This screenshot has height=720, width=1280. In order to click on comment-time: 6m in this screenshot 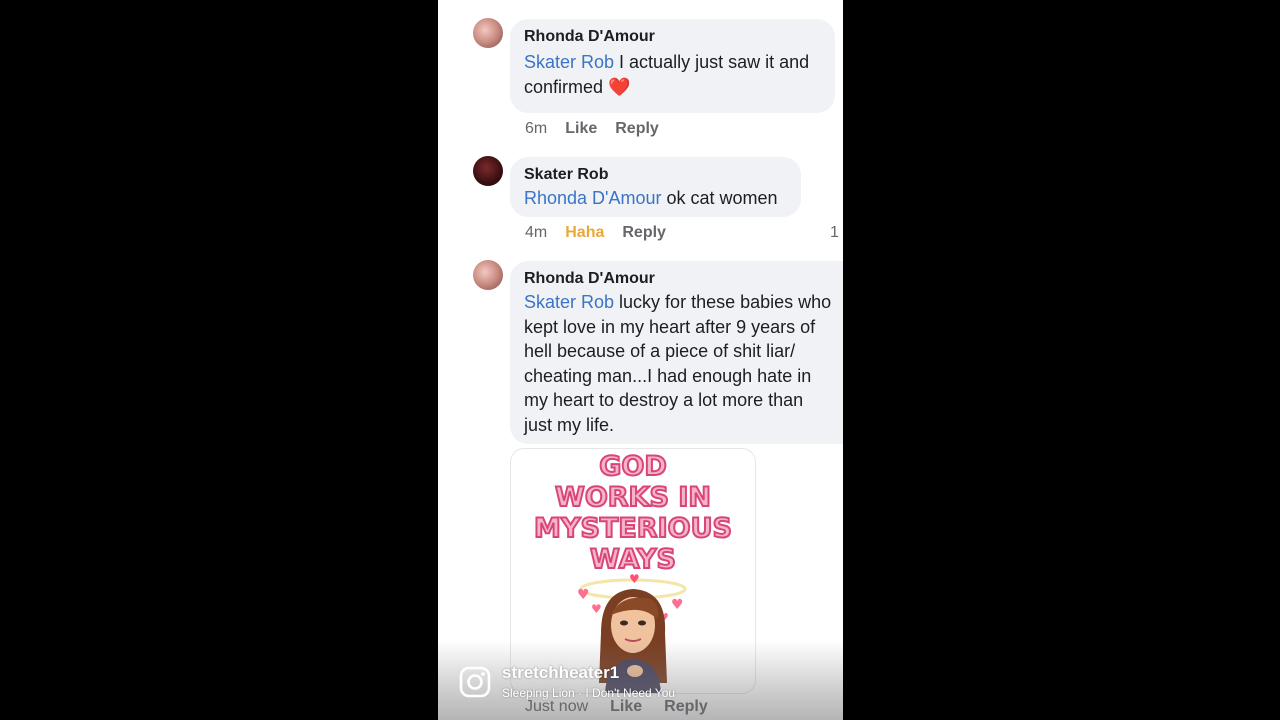, I will do `click(536, 128)`.